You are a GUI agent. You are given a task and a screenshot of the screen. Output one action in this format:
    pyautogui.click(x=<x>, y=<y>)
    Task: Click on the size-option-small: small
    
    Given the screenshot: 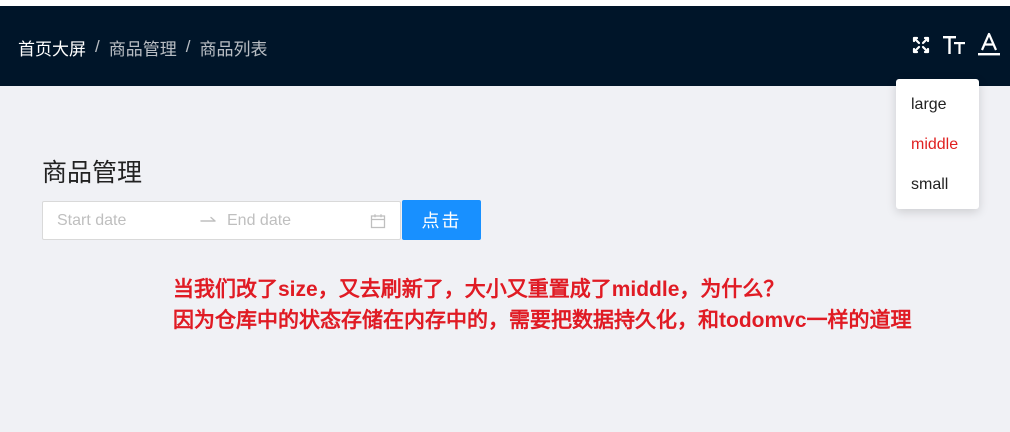 What is the action you would take?
    pyautogui.click(x=937, y=185)
    